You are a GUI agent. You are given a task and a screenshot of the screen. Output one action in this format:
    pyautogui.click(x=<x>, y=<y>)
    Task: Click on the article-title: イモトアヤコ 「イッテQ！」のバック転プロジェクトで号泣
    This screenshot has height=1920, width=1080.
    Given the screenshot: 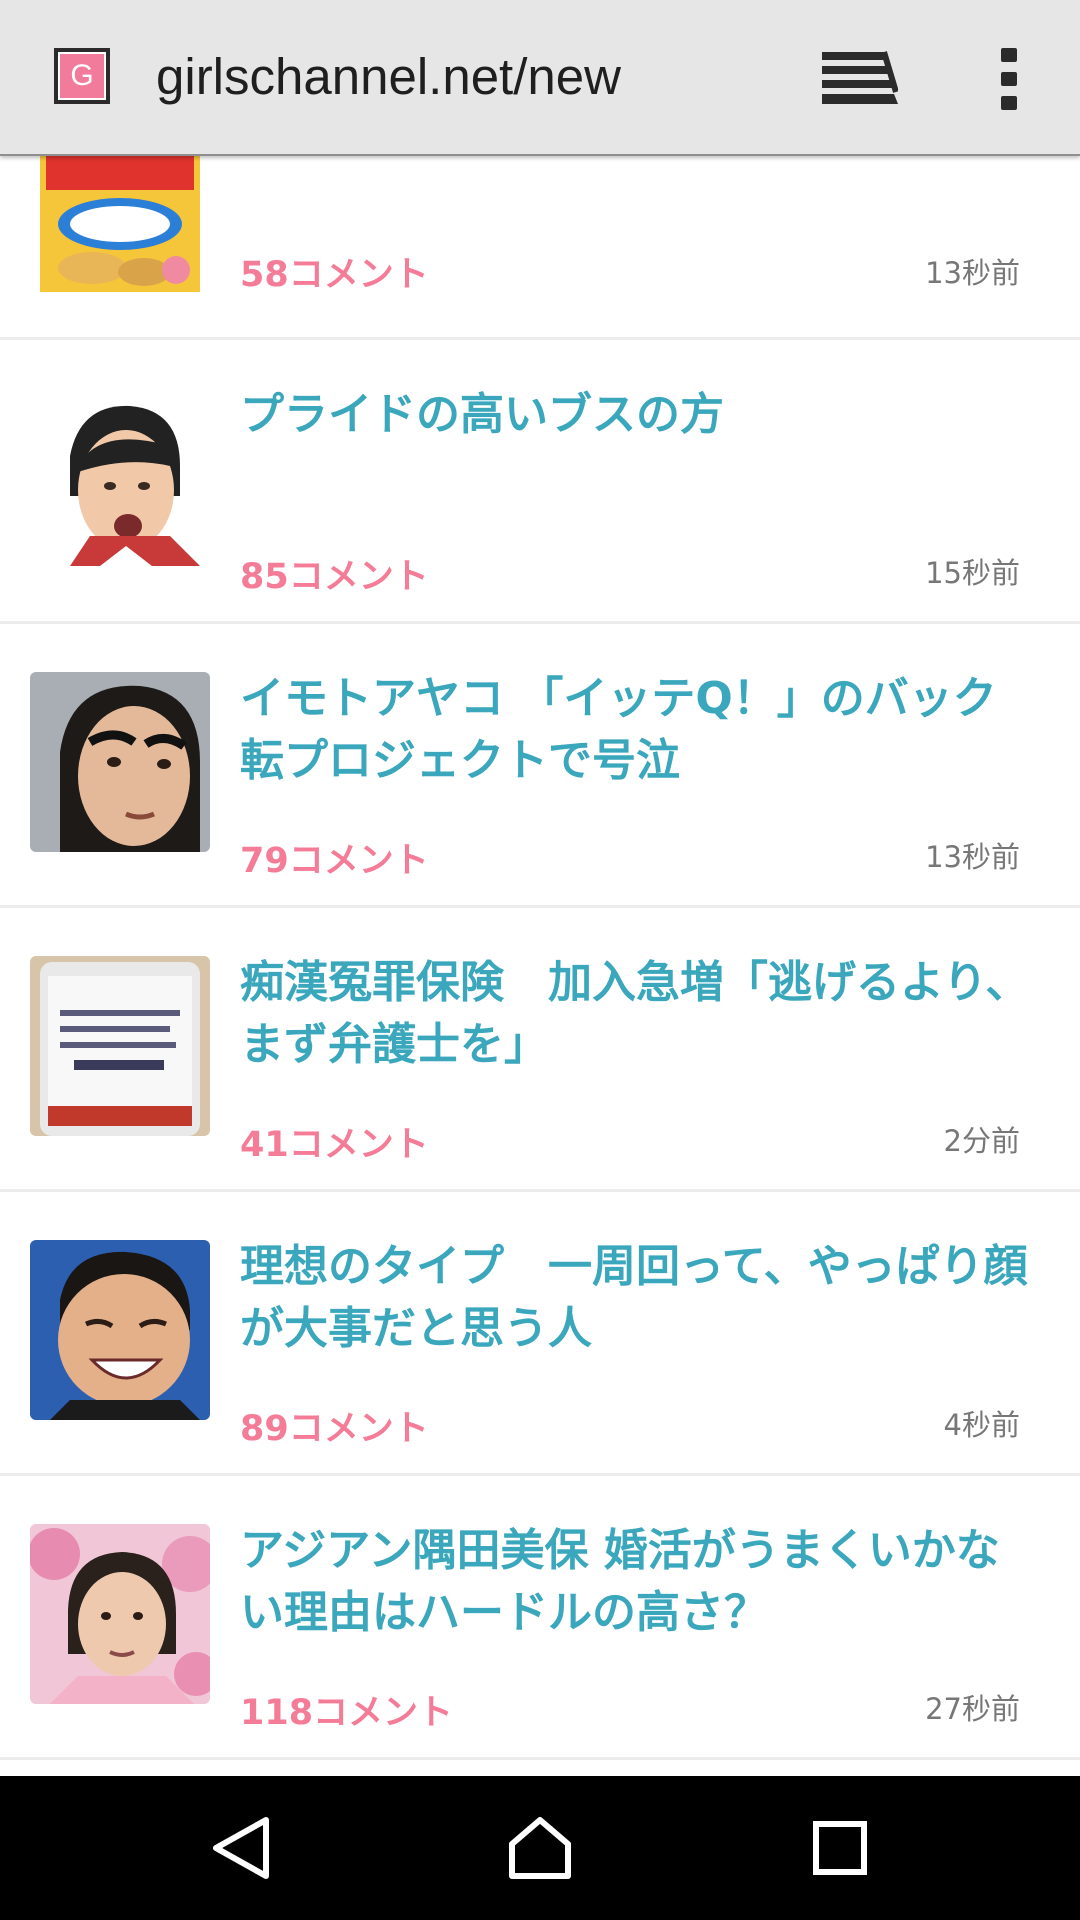 What is the action you would take?
    pyautogui.click(x=635, y=730)
    